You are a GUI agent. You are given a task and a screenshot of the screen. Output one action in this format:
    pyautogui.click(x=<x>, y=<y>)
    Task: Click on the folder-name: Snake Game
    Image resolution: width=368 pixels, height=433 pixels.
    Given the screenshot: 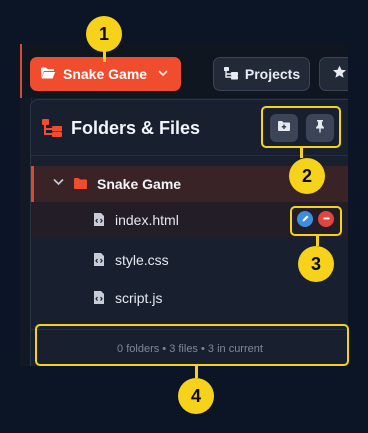 What is the action you would take?
    pyautogui.click(x=139, y=184)
    